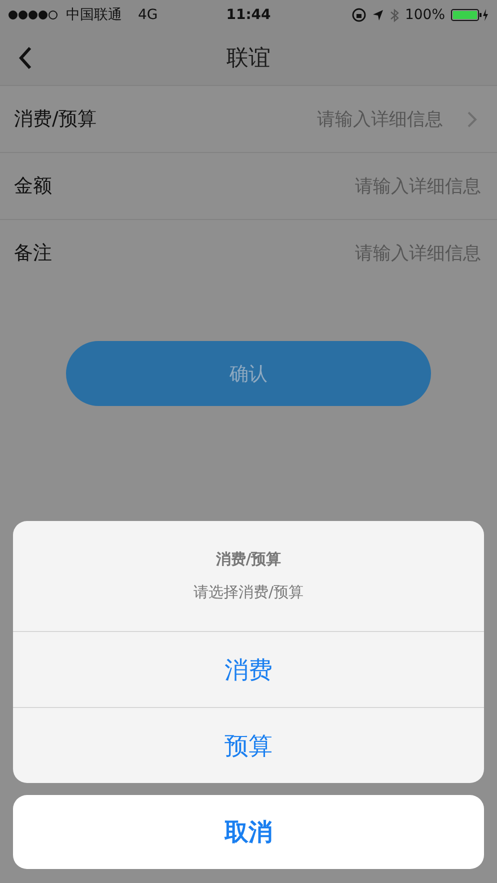 The height and width of the screenshot is (883, 497). I want to click on network-type: 4G, so click(148, 15).